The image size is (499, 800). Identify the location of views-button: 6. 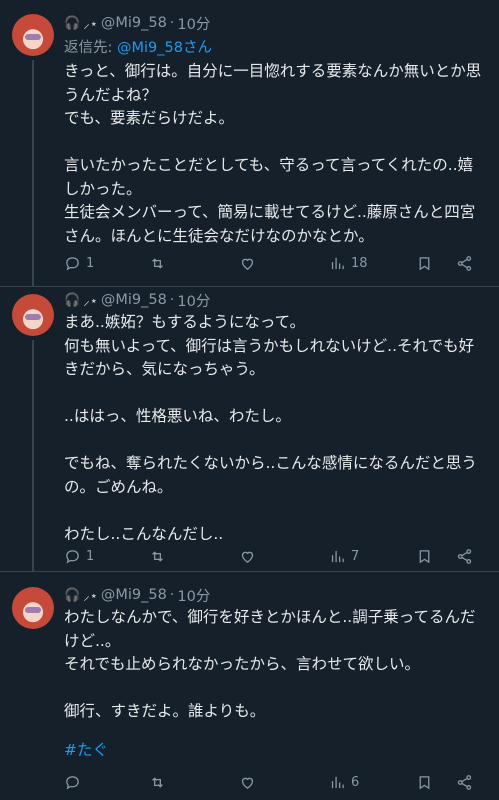
(344, 782).